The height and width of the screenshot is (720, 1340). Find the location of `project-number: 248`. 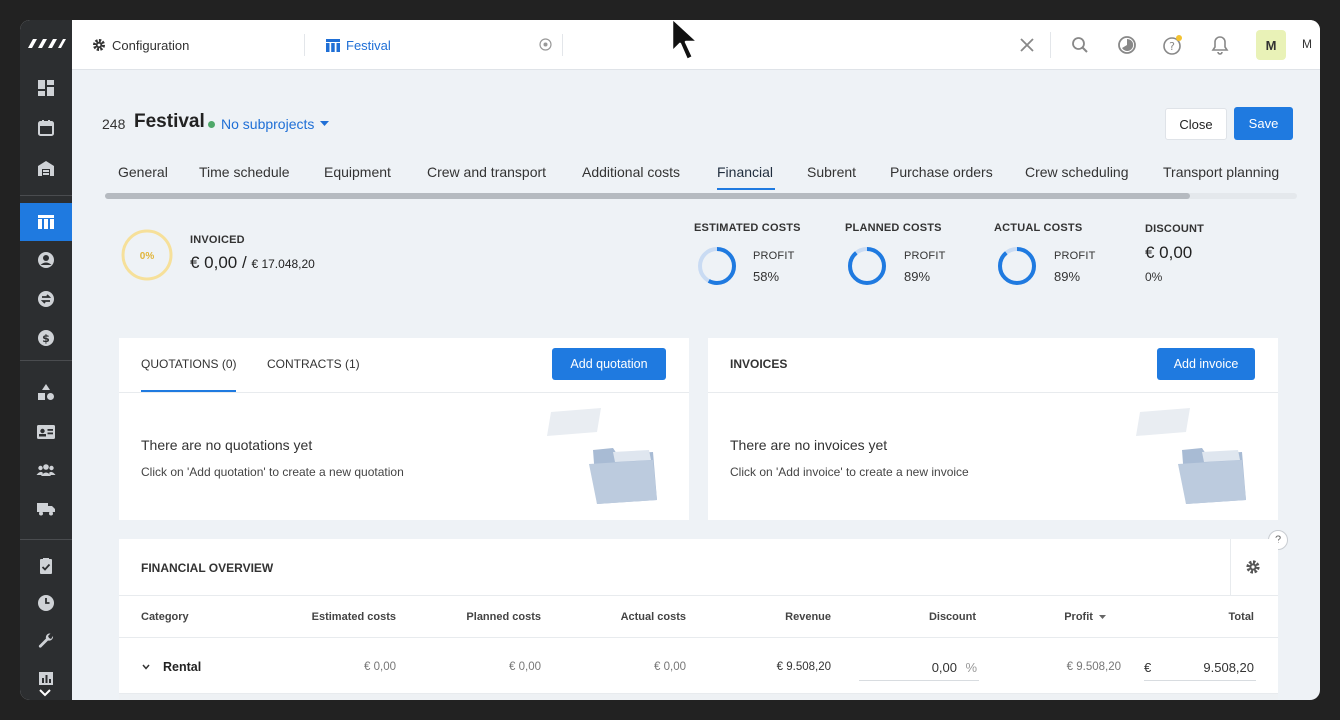

project-number: 248 is located at coordinates (114, 124).